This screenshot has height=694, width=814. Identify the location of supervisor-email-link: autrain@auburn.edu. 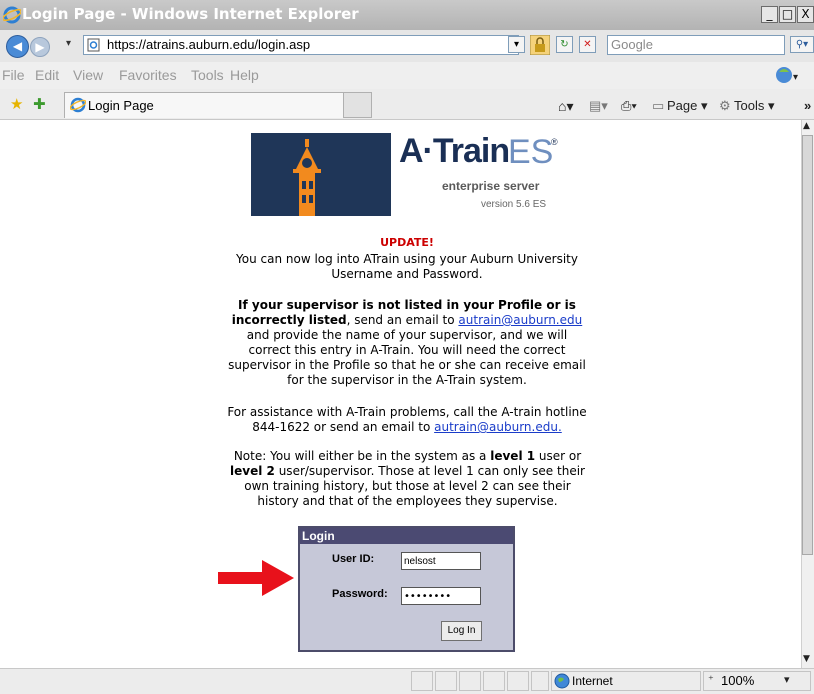
(520, 320).